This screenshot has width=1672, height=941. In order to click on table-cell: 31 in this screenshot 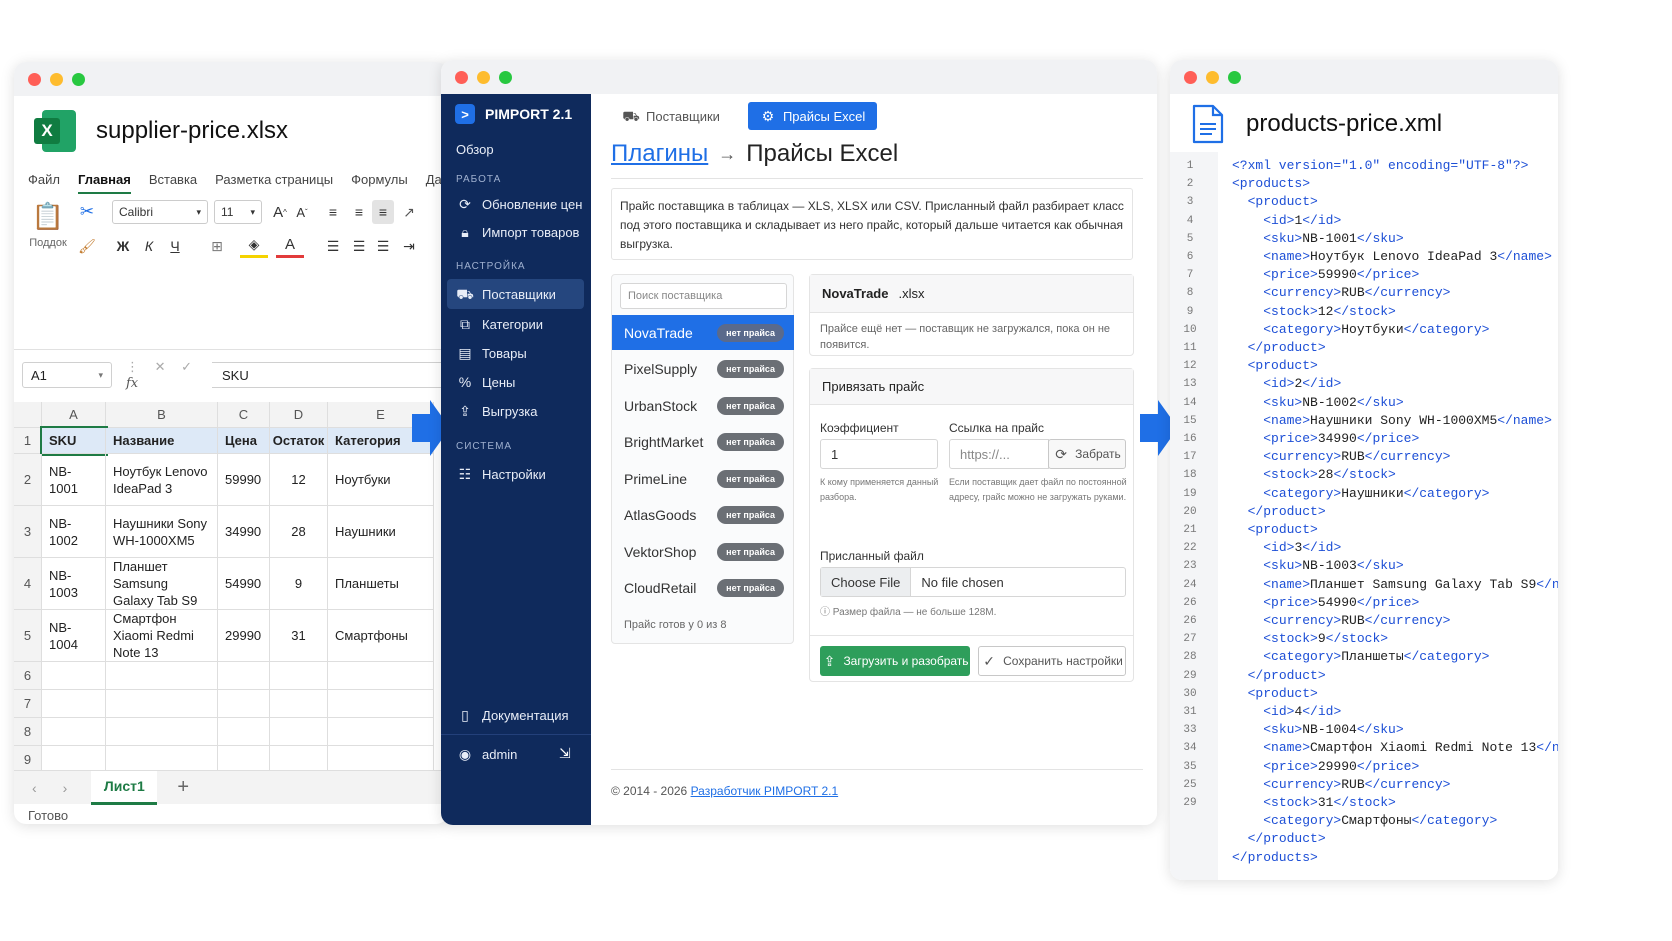, I will do `click(299, 636)`.